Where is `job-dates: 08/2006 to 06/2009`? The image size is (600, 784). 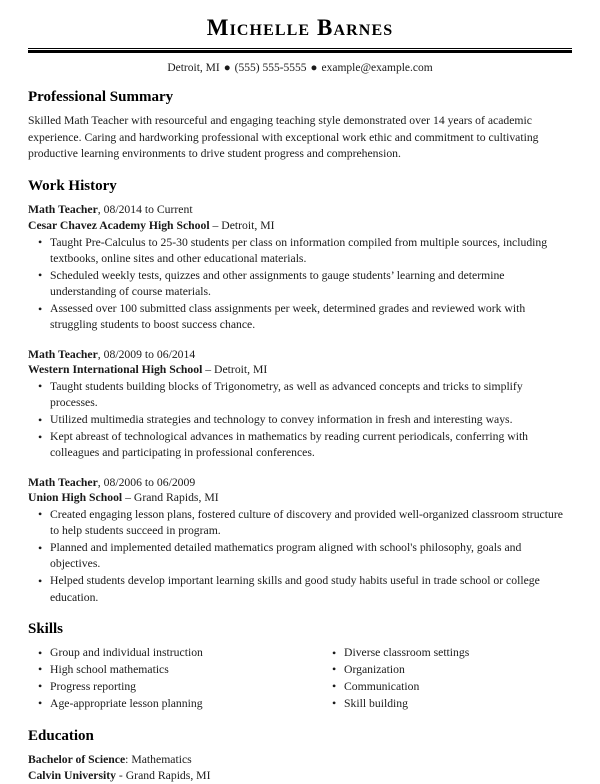
job-dates: 08/2006 to 06/2009 is located at coordinates (149, 482).